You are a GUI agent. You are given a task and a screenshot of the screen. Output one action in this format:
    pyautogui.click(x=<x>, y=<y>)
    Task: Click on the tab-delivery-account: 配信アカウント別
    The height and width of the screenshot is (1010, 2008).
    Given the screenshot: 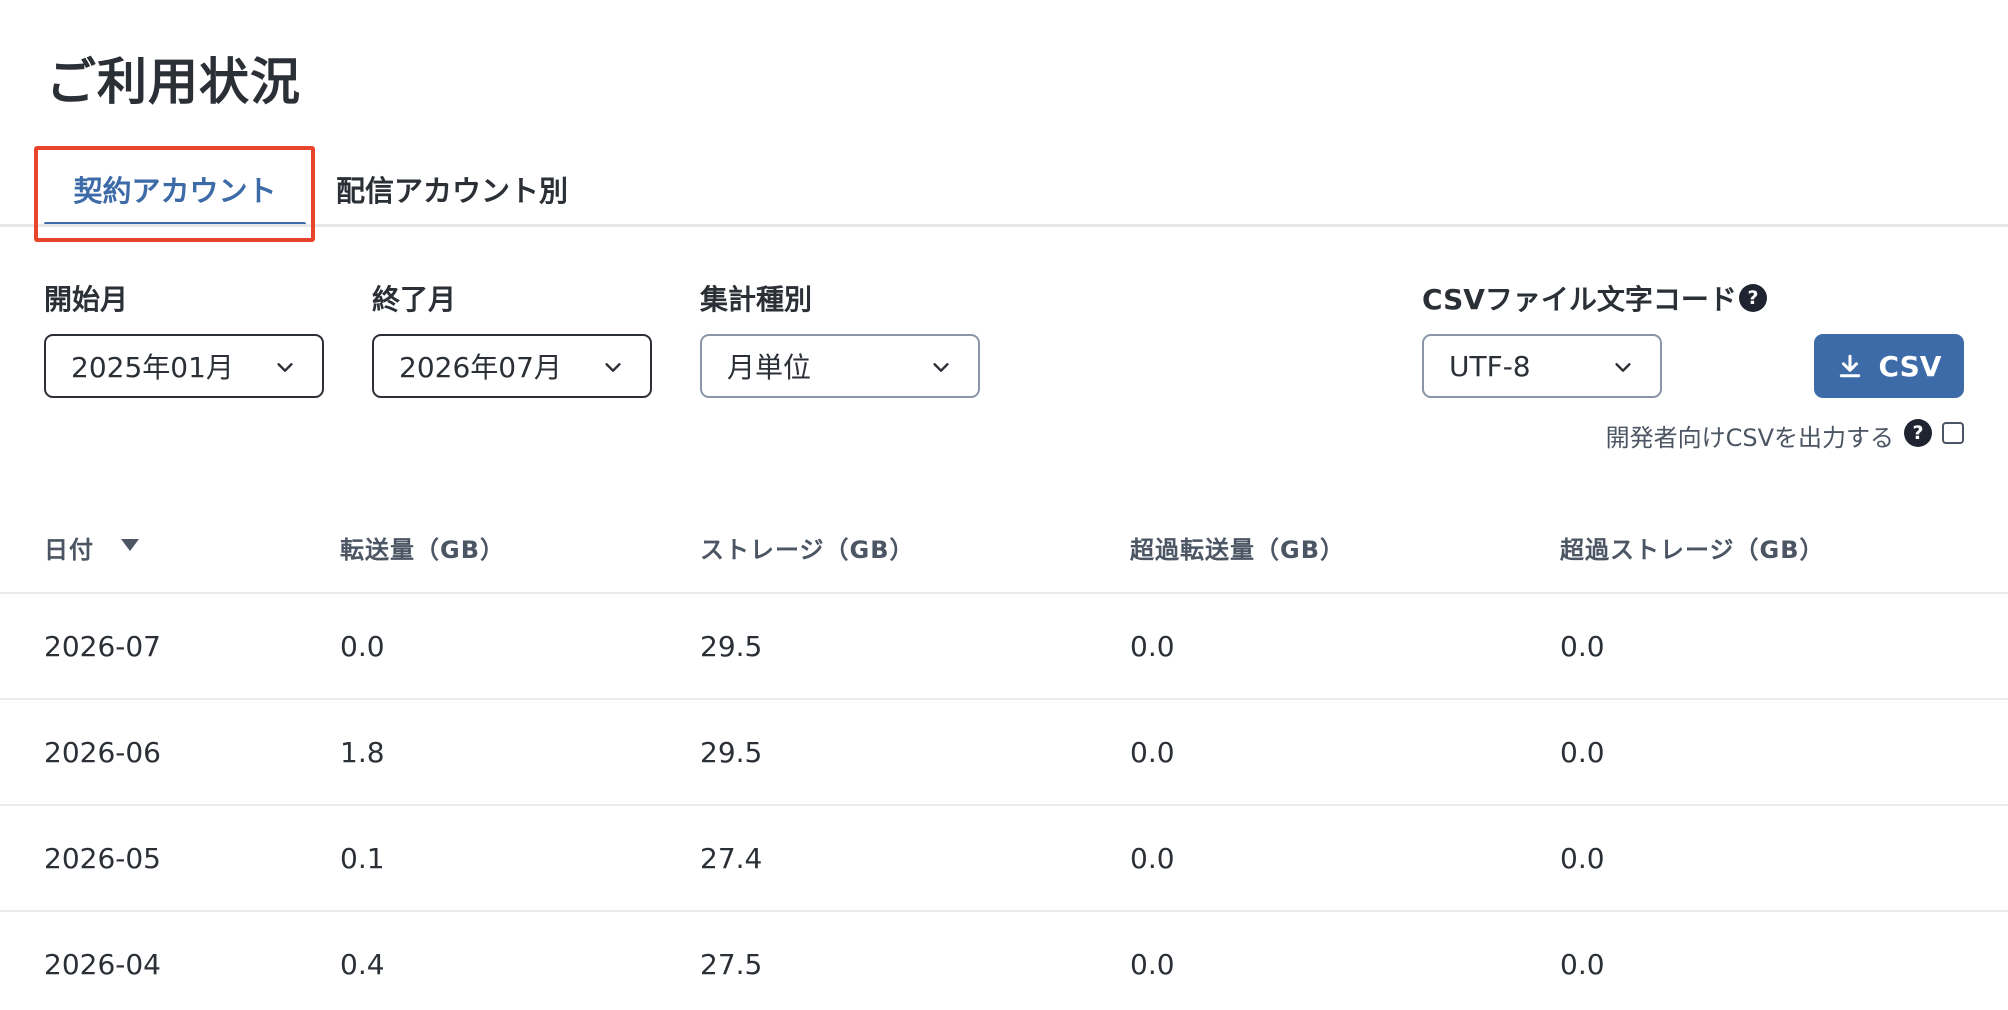 What is the action you would take?
    pyautogui.click(x=452, y=189)
    